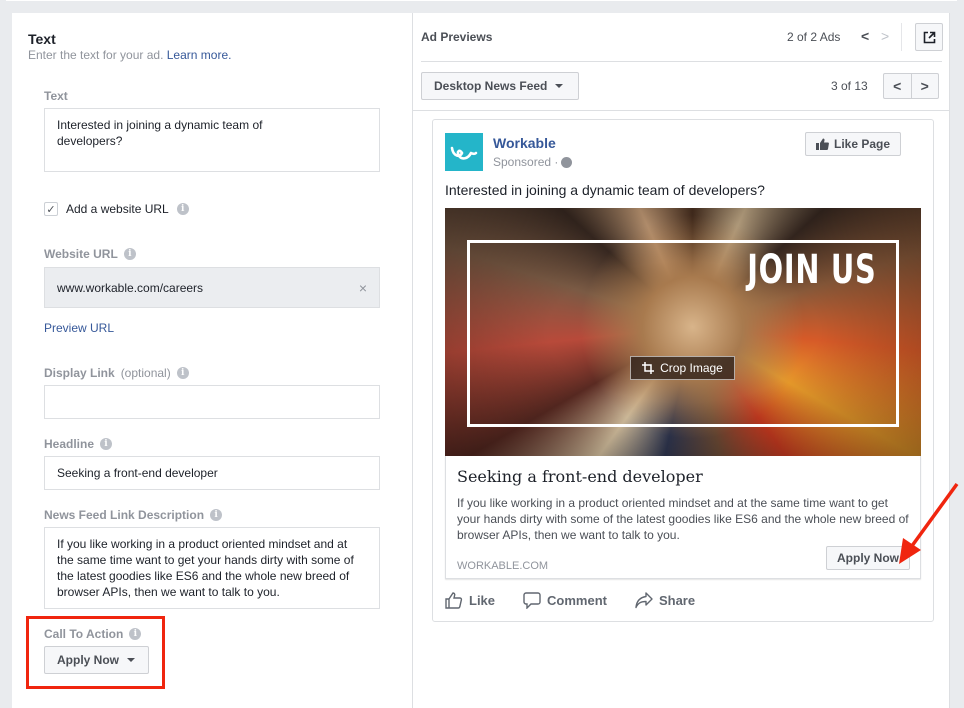 This screenshot has width=964, height=708. I want to click on section-subtitle-text: Enter the text for your ad., so click(96, 55).